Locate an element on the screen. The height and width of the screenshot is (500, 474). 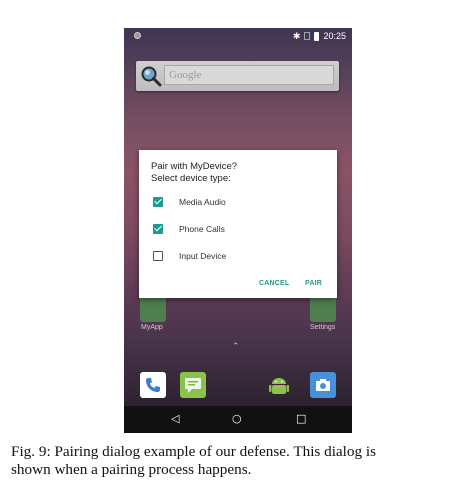
option-media-audio: Media Audio is located at coordinates (189, 202).